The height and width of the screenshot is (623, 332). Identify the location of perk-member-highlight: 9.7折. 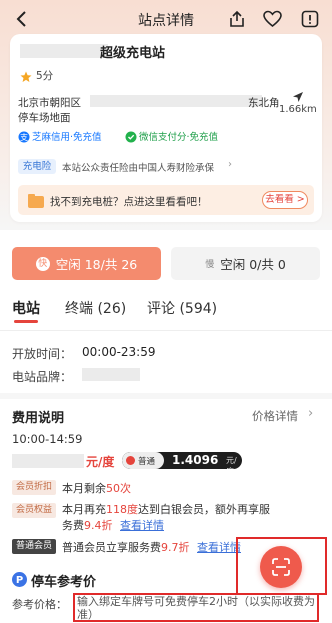
(175, 547).